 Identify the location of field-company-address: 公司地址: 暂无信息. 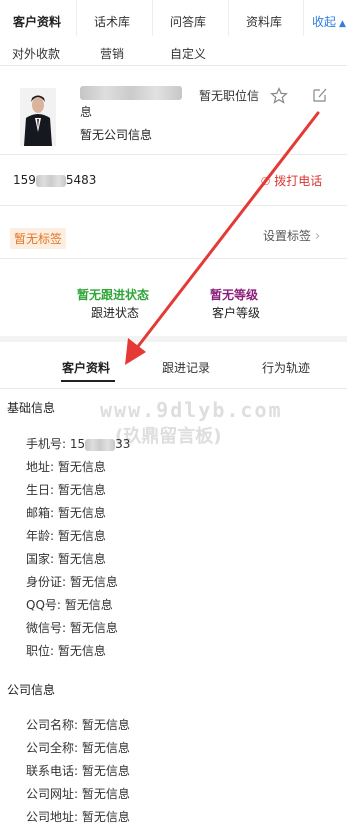
(78, 817).